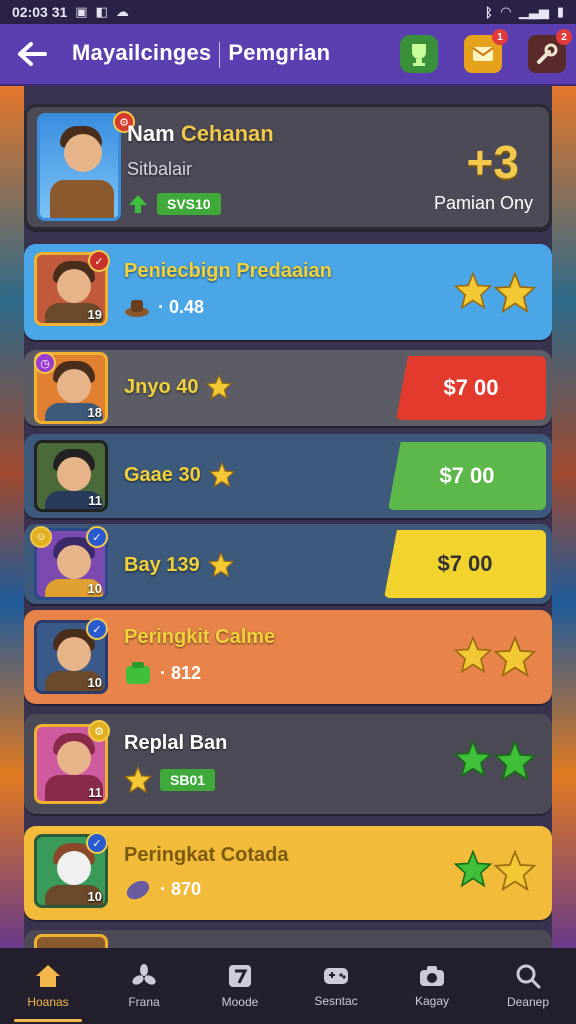 This screenshot has width=576, height=1024. Describe the element at coordinates (142, 53) in the screenshot. I see `title-left: Mayailcinges` at that location.